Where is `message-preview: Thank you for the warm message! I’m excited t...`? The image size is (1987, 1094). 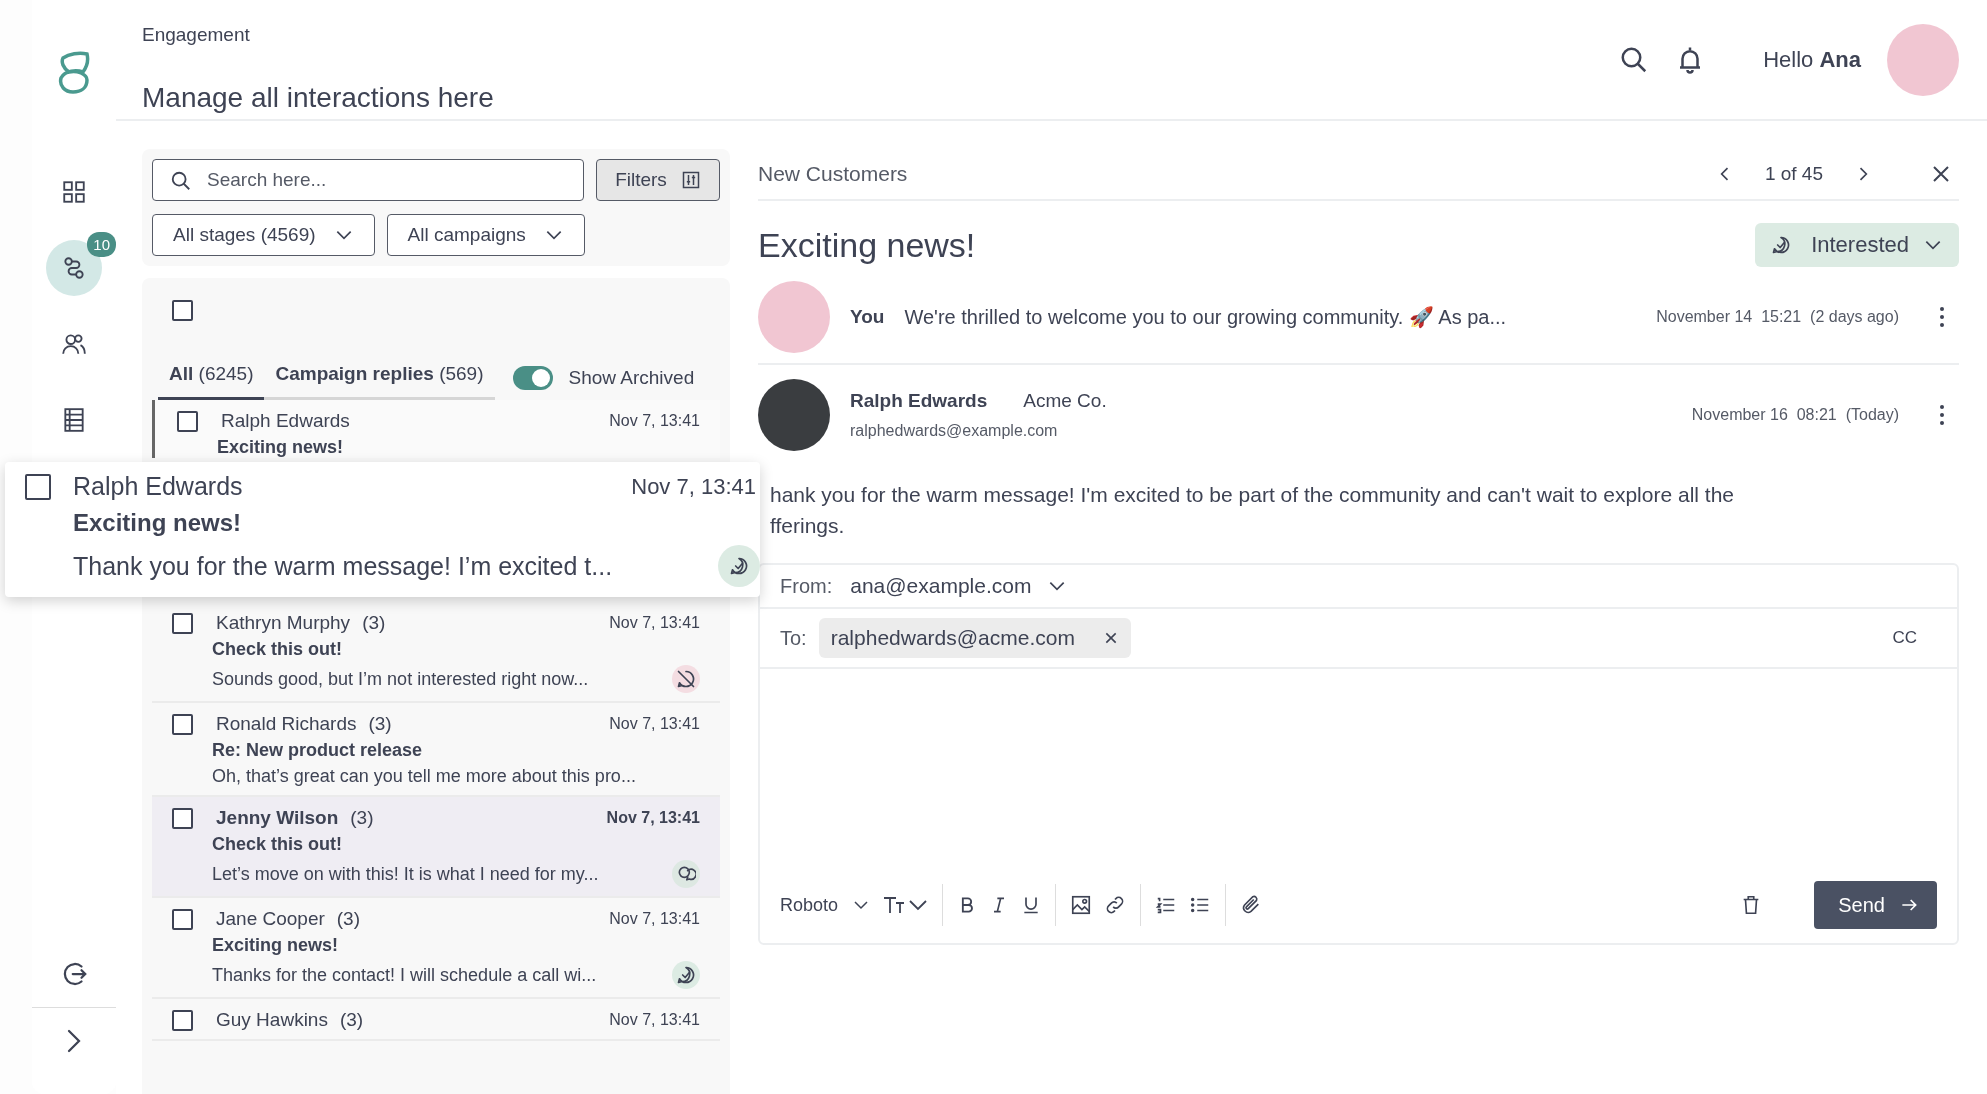
message-preview: Thank you for the warm message! I’m excited t... is located at coordinates (343, 566).